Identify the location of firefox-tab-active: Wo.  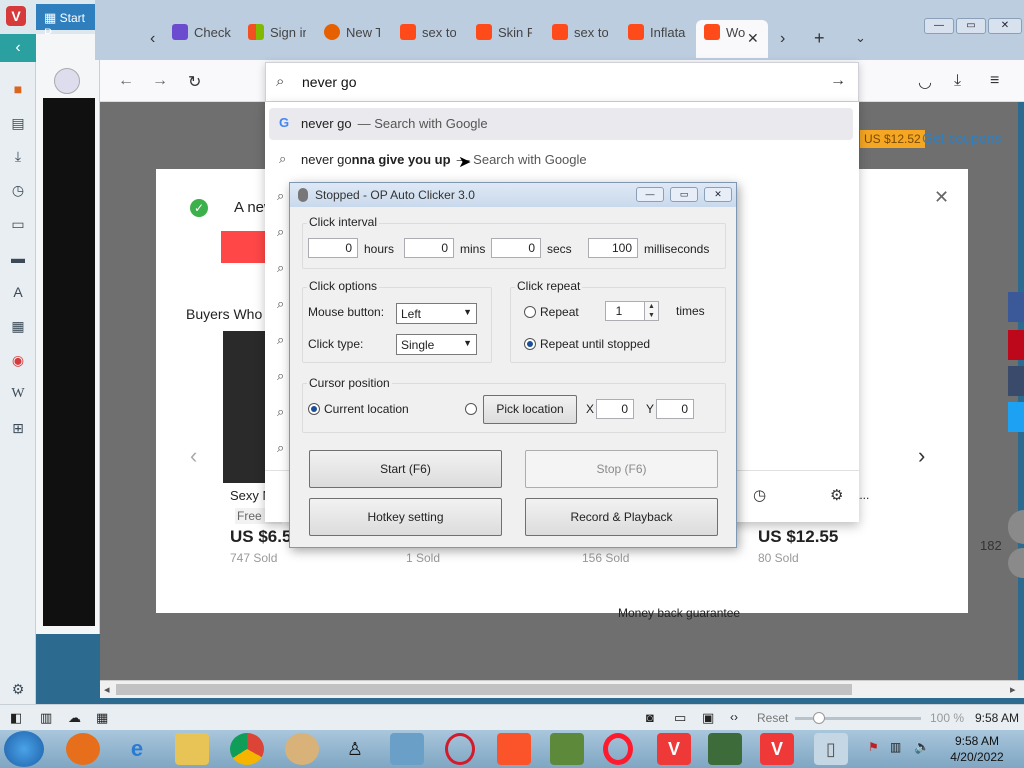
(728, 39).